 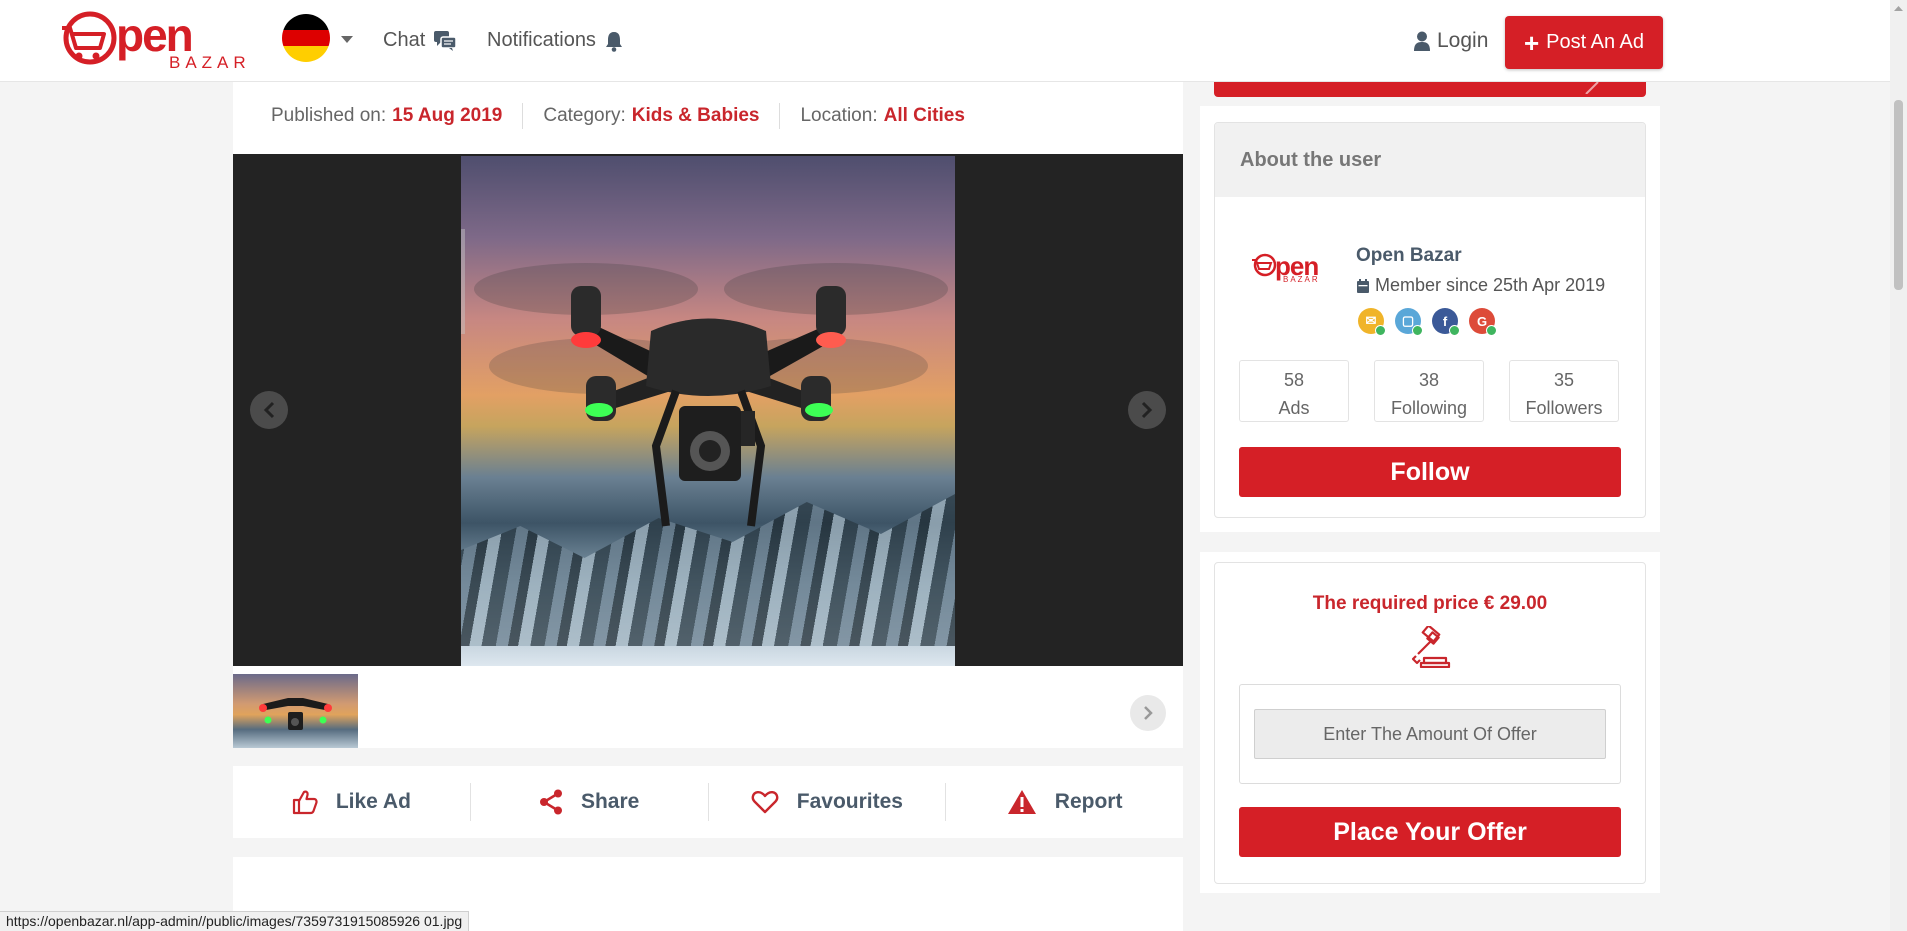 I want to click on stat-following-label: Following, so click(x=1429, y=408).